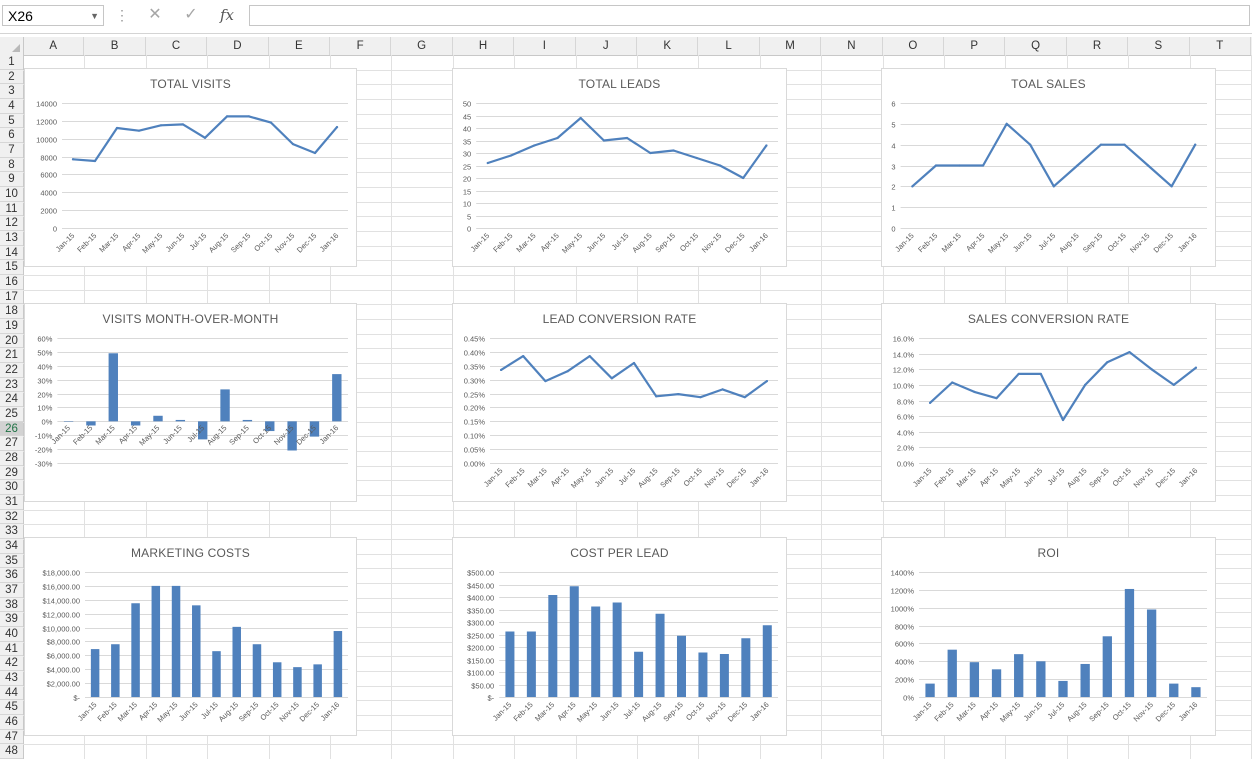  I want to click on row-header-47: 47, so click(11, 737).